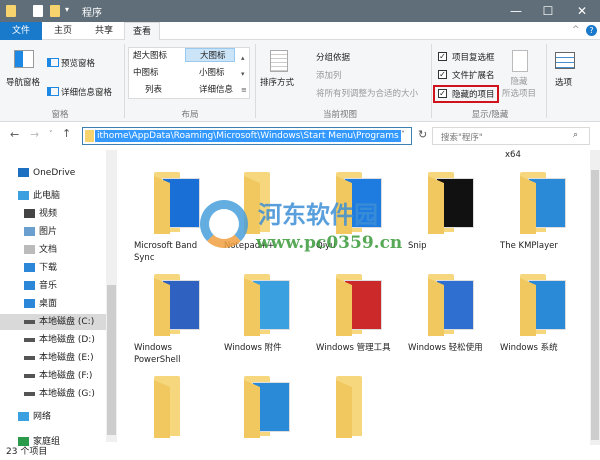 The height and width of the screenshot is (460, 600). What do you see at coordinates (21, 31) in the screenshot?
I see `tab-file: 文件` at bounding box center [21, 31].